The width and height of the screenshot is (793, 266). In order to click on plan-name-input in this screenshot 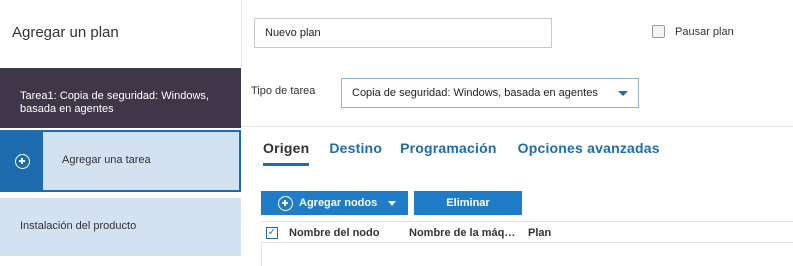, I will do `click(403, 33)`.